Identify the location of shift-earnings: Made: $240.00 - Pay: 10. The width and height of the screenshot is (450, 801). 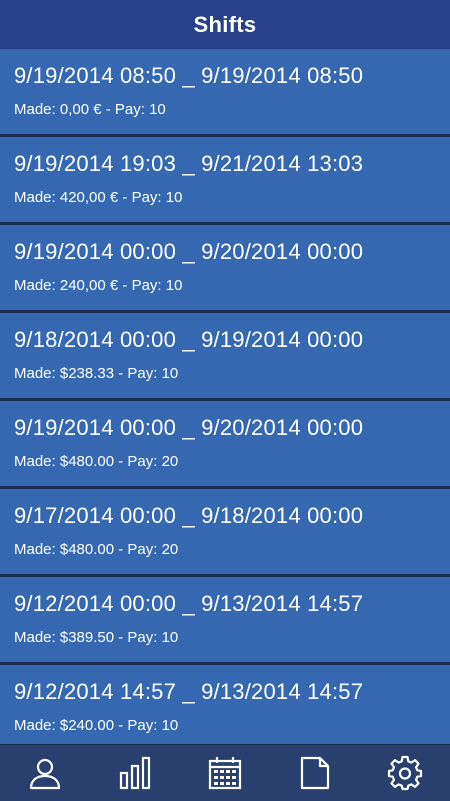
(96, 725).